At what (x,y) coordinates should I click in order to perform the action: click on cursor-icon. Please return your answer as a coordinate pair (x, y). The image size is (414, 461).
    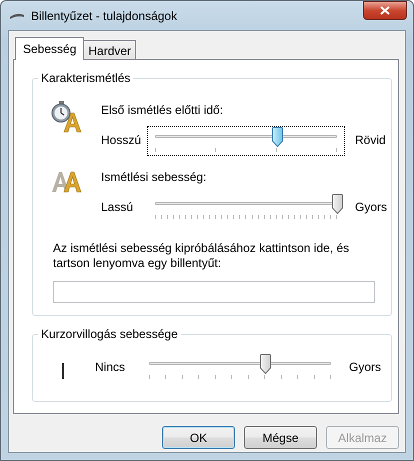
    Looking at the image, I should click on (64, 371).